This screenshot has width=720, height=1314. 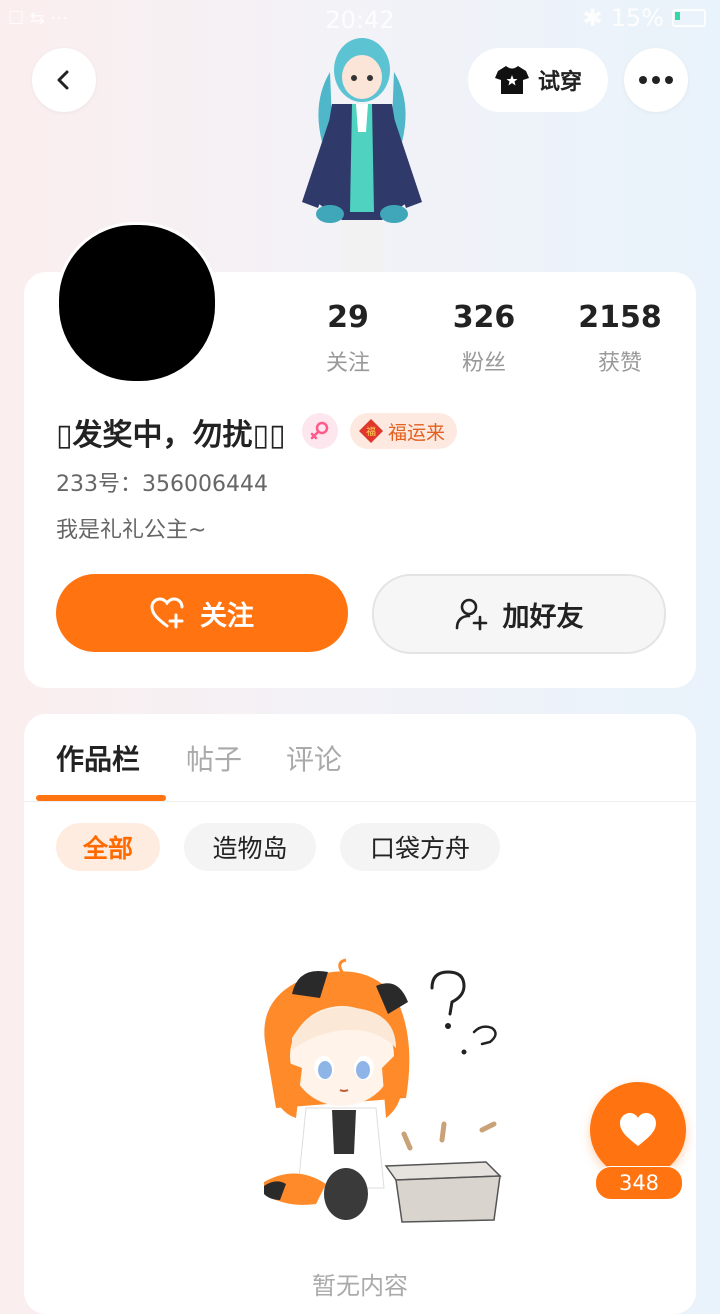 I want to click on chevron-left-icon, so click(x=63, y=80).